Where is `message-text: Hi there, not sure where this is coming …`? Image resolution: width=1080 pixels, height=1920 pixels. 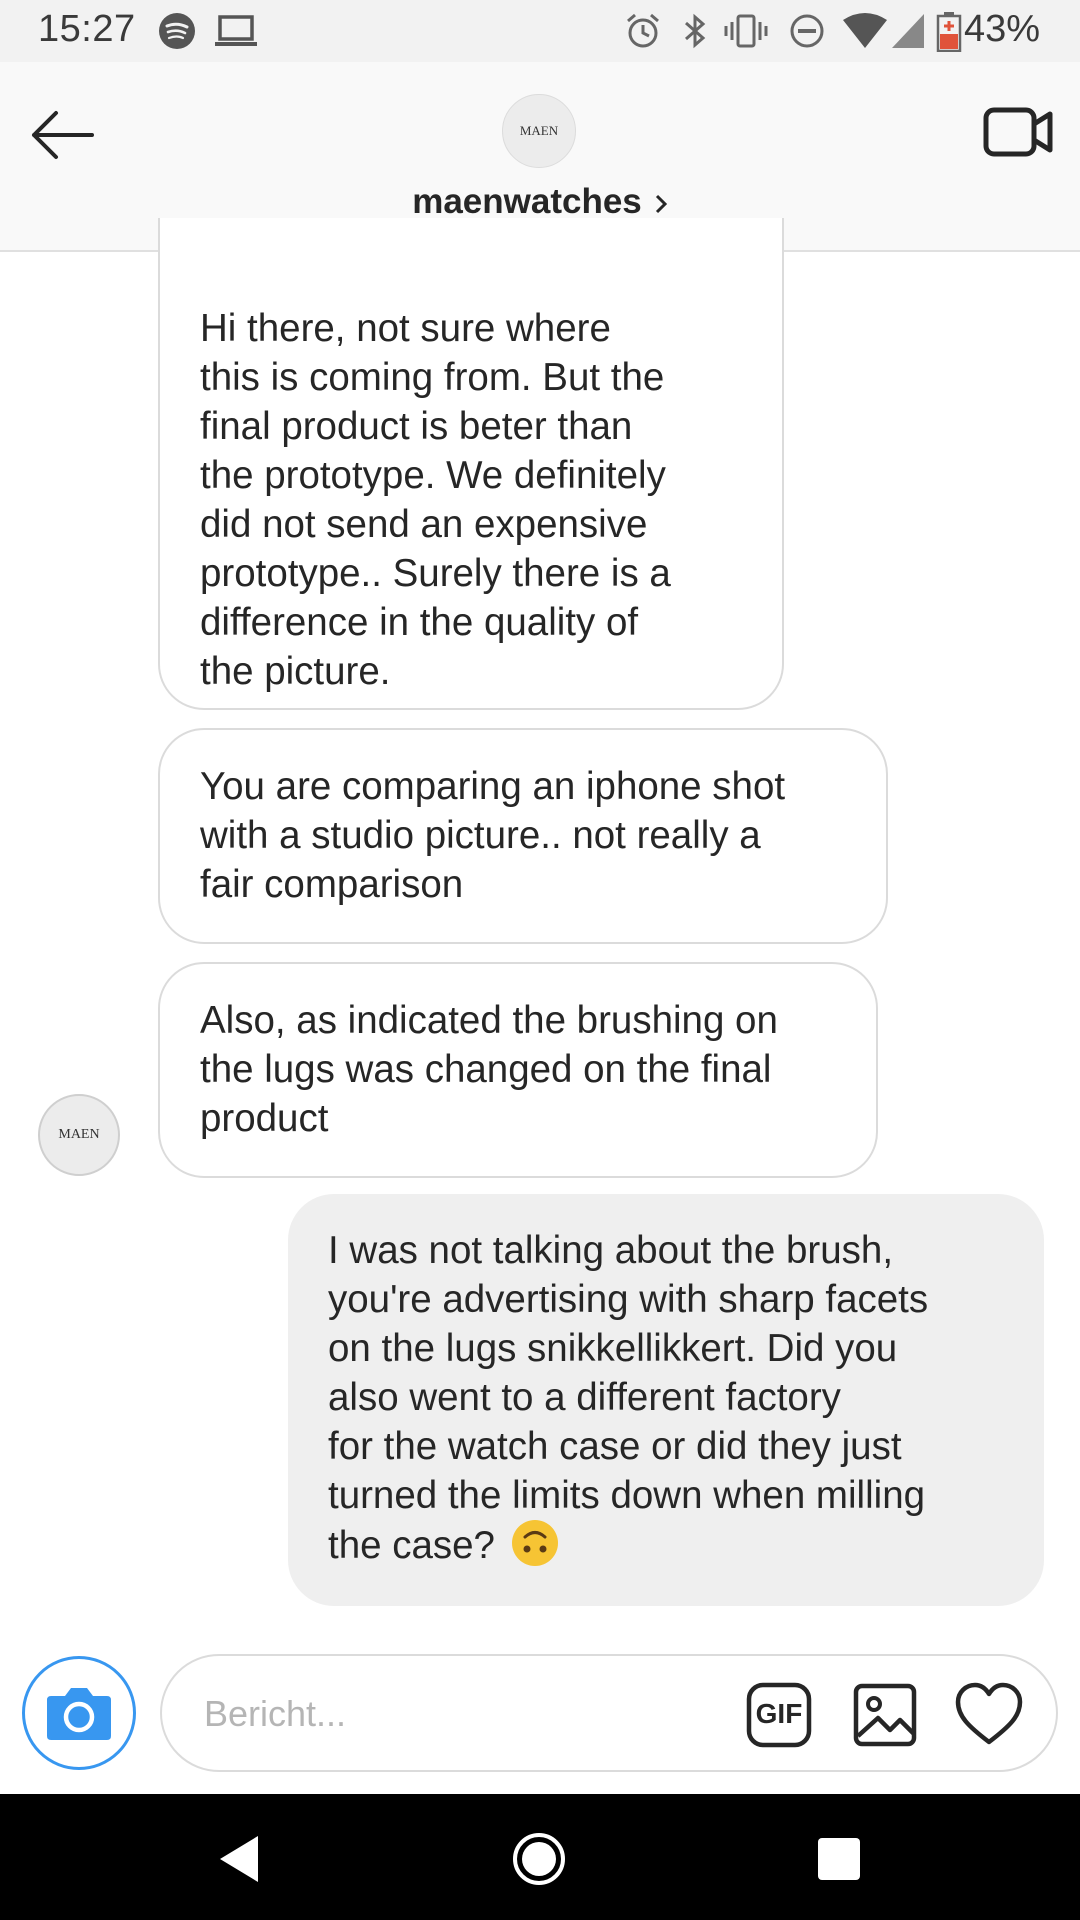
message-text: Hi there, not sure where this is coming … is located at coordinates (435, 500).